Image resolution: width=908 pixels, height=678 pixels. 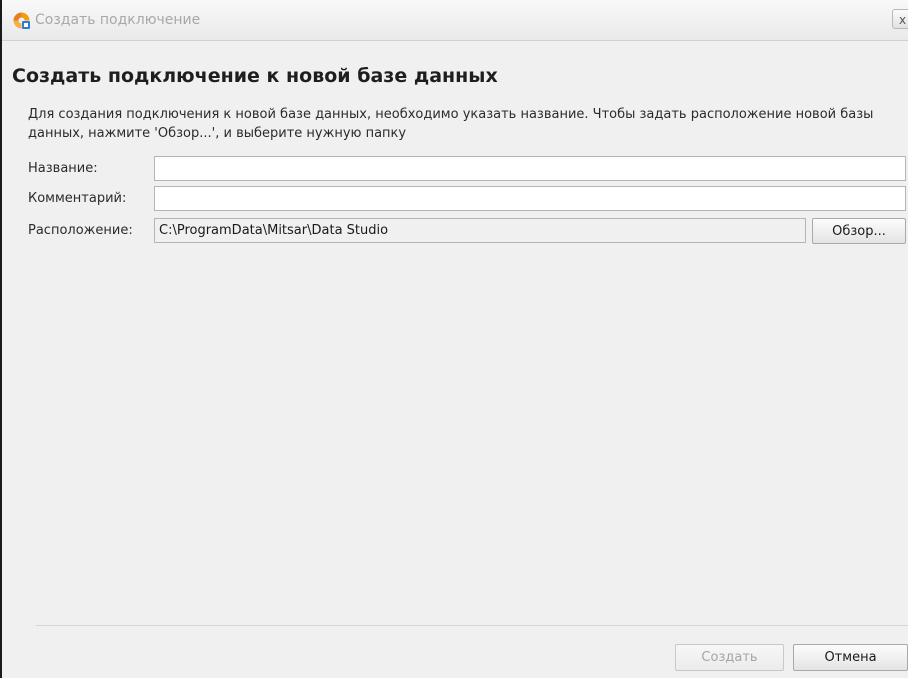 What do you see at coordinates (530, 198) in the screenshot?
I see `comment-field` at bounding box center [530, 198].